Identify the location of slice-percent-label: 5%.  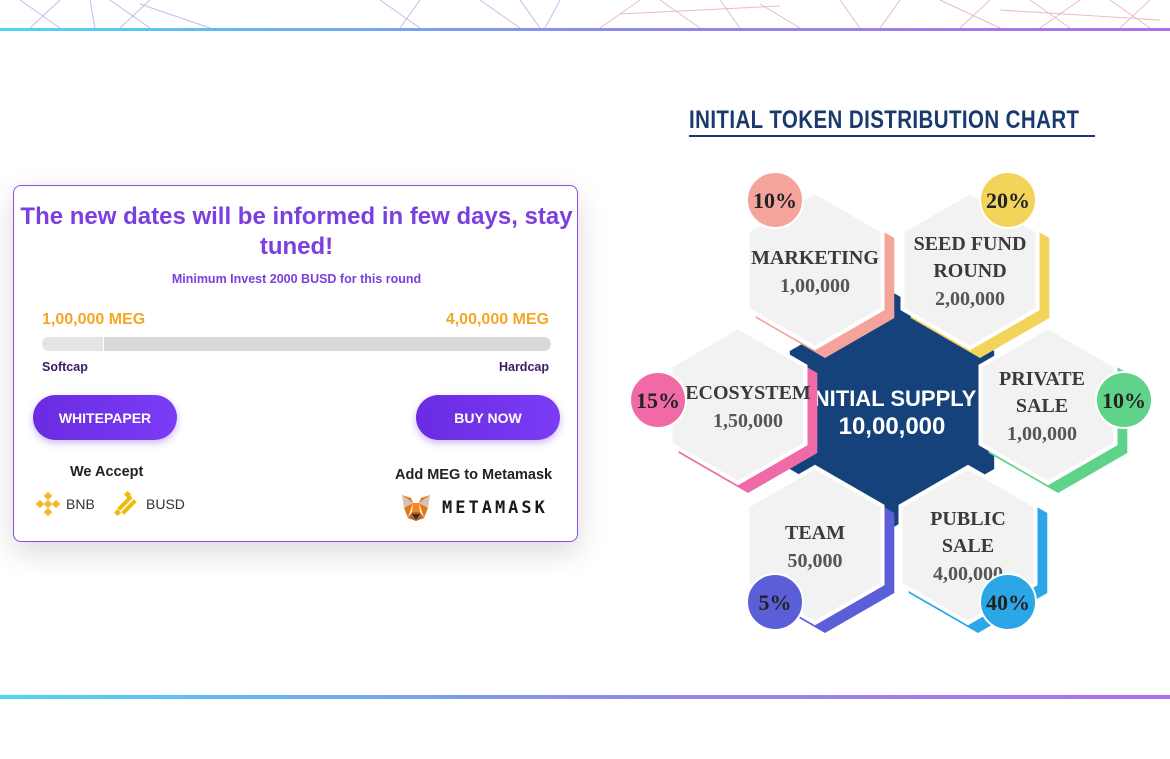
(775, 602).